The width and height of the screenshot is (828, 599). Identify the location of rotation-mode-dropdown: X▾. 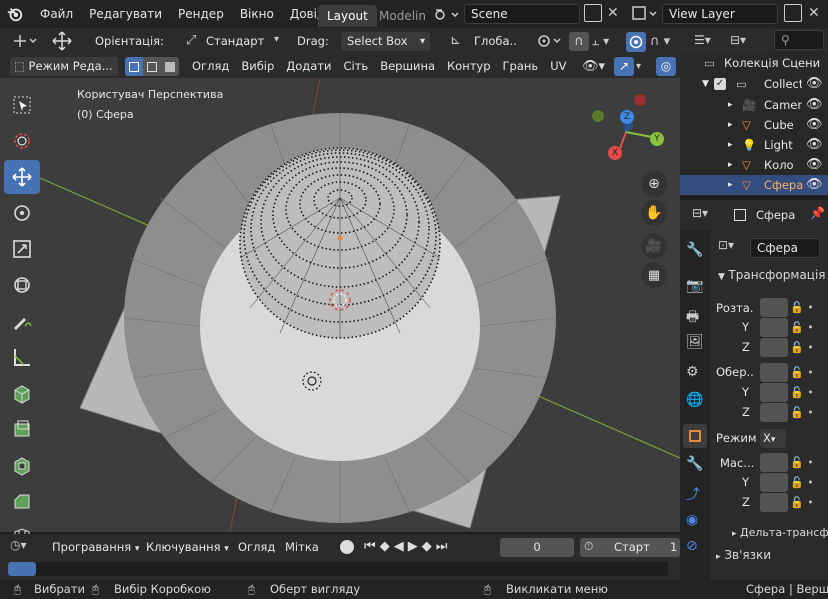
(773, 438).